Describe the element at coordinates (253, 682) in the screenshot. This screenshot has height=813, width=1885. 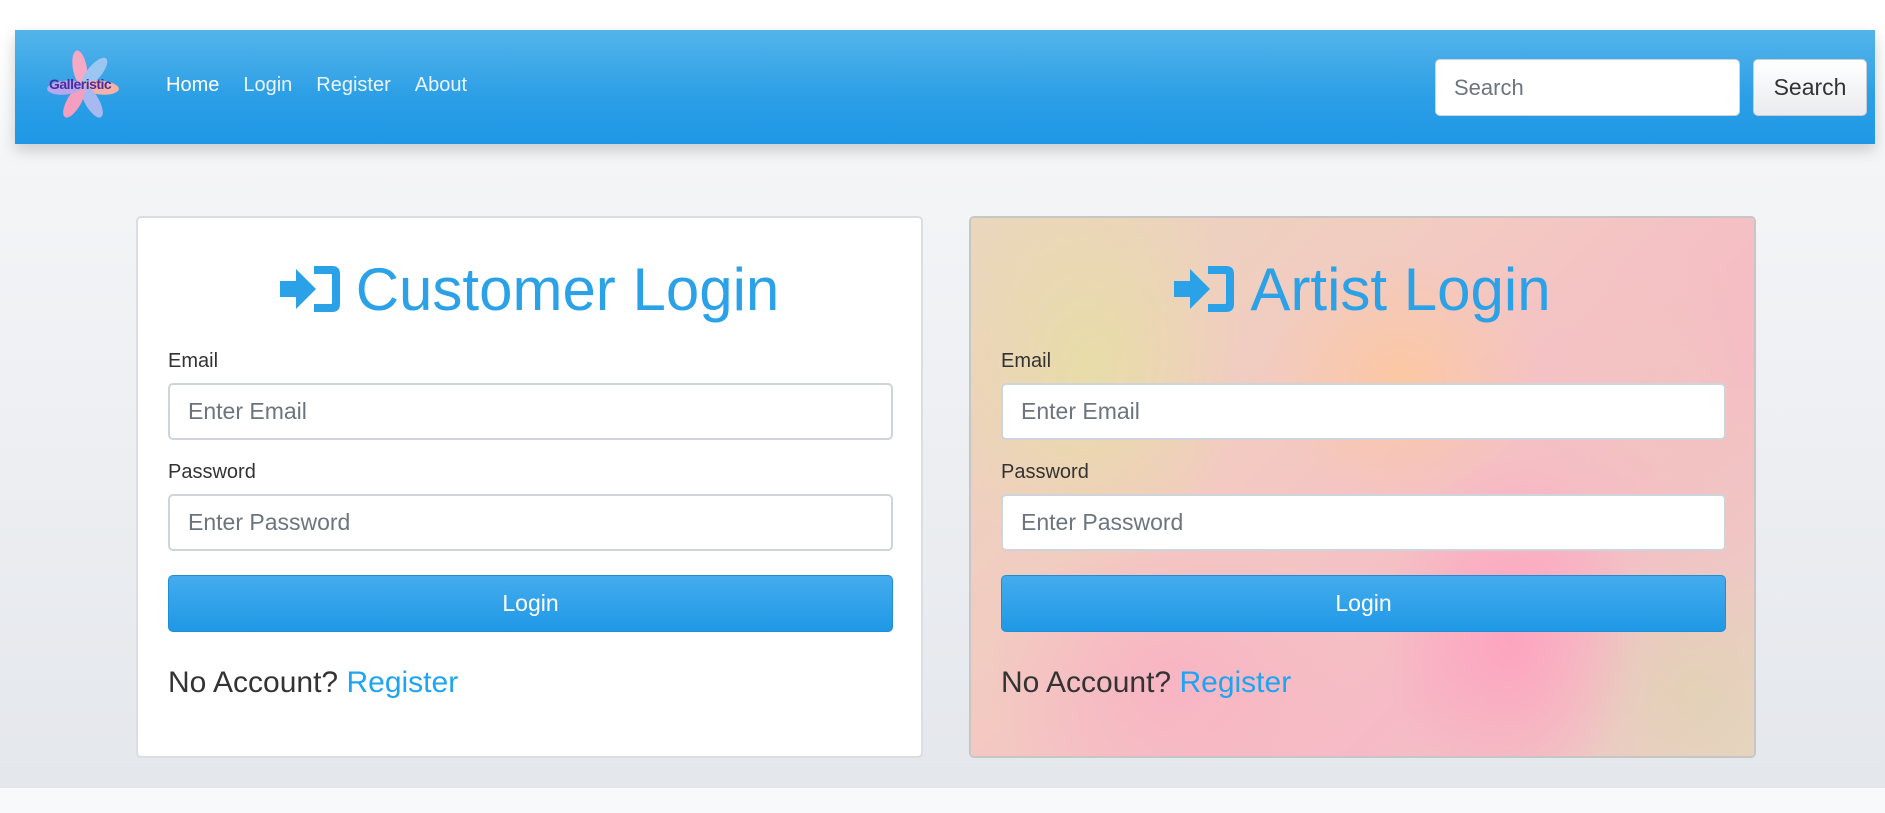
I see `customer-no-account-text: No Account?` at that location.